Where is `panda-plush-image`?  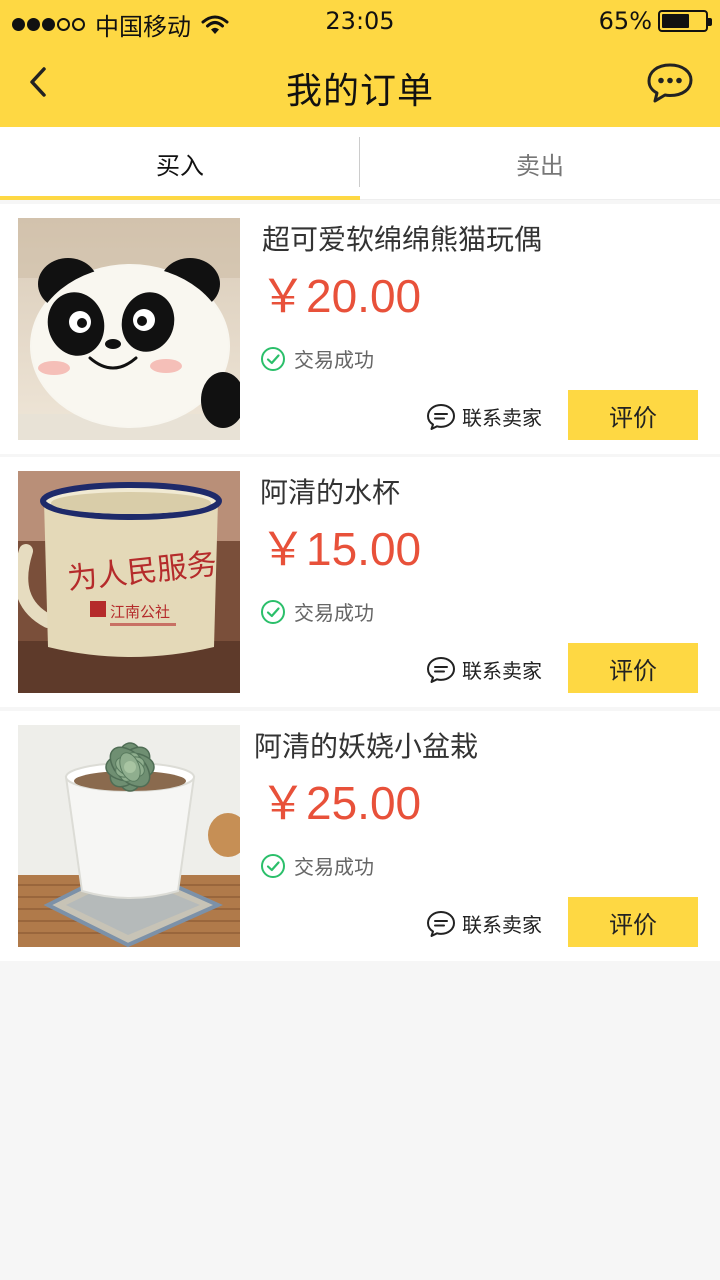
panda-plush-image is located at coordinates (129, 329).